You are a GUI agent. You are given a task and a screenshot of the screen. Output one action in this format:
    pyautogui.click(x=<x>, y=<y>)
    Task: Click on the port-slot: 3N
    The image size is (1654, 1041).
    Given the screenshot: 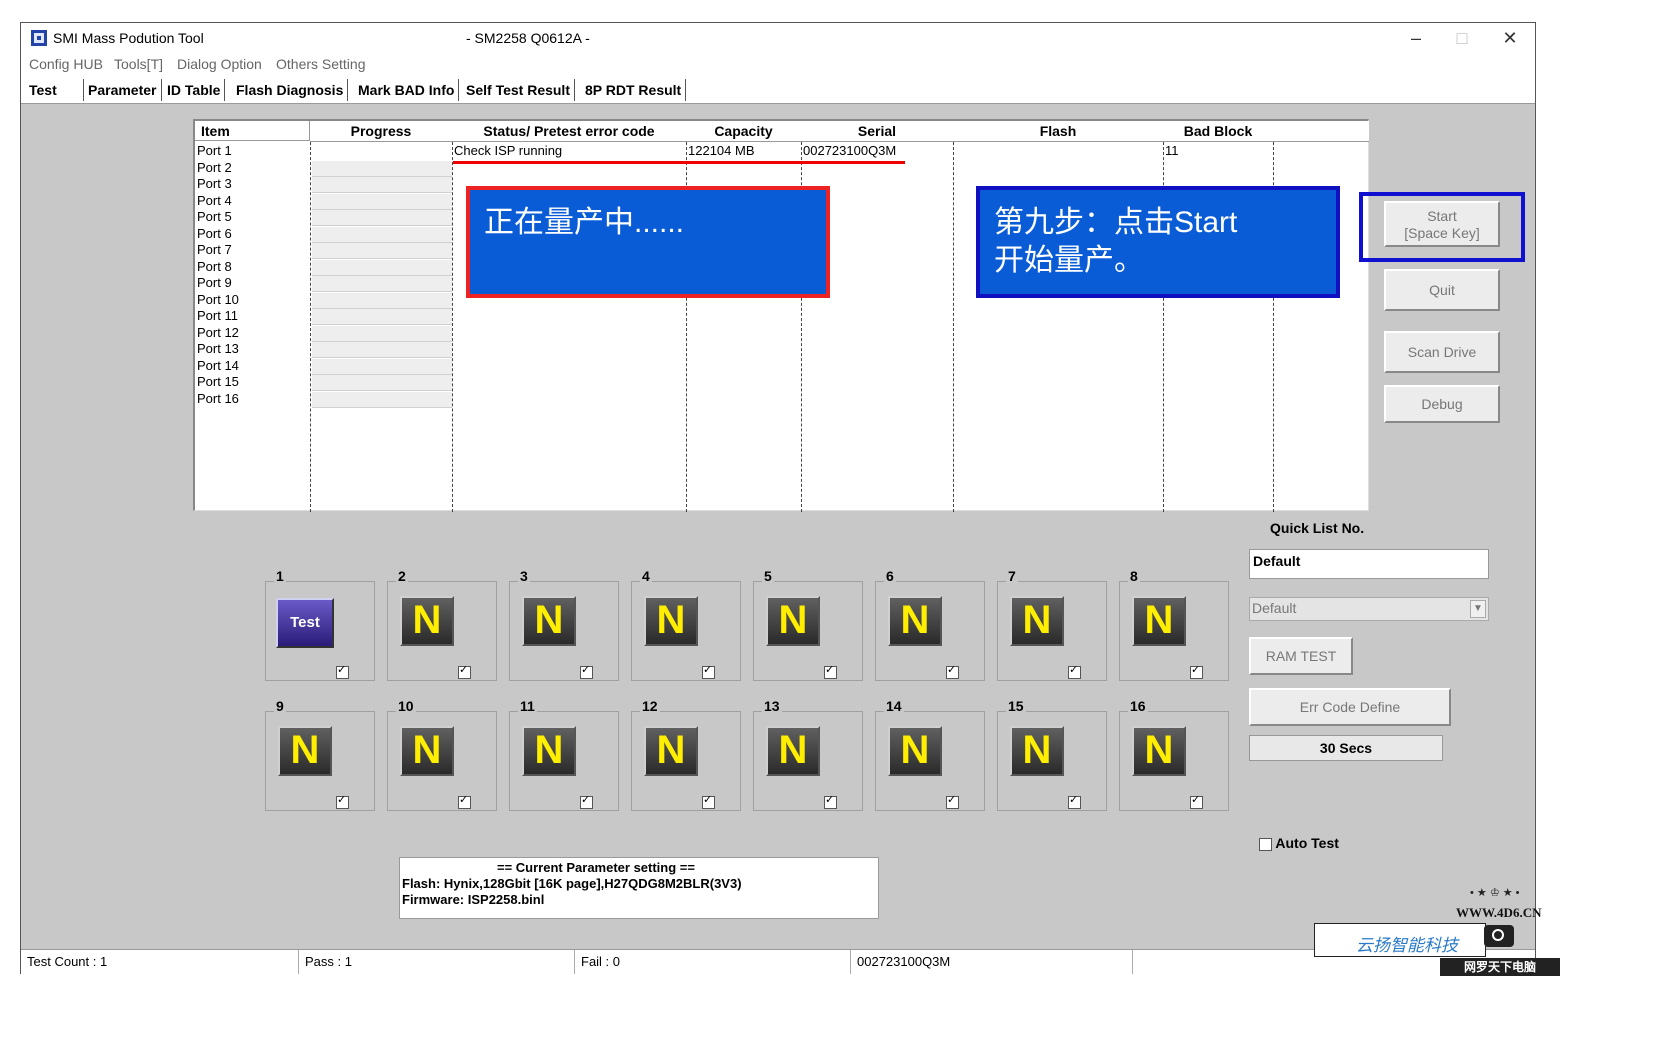 What is the action you would take?
    pyautogui.click(x=564, y=624)
    